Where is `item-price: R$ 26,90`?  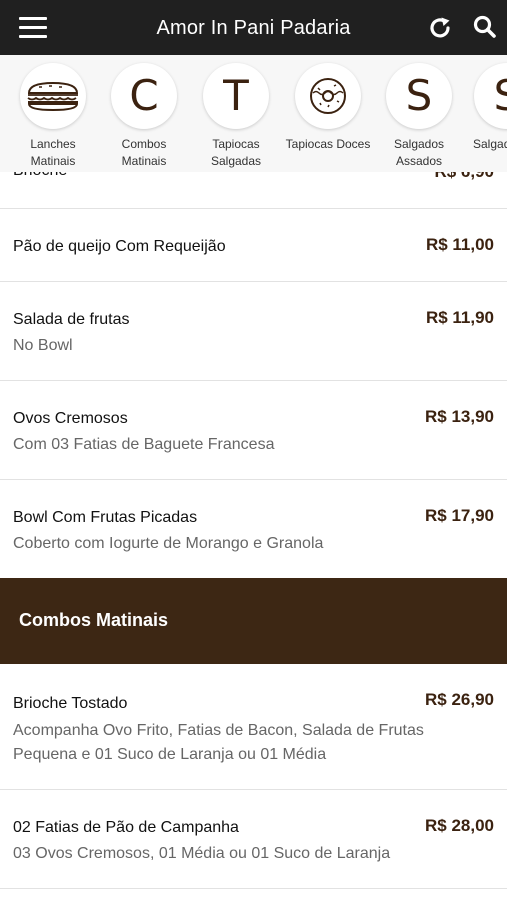
item-price: R$ 26,90 is located at coordinates (459, 699).